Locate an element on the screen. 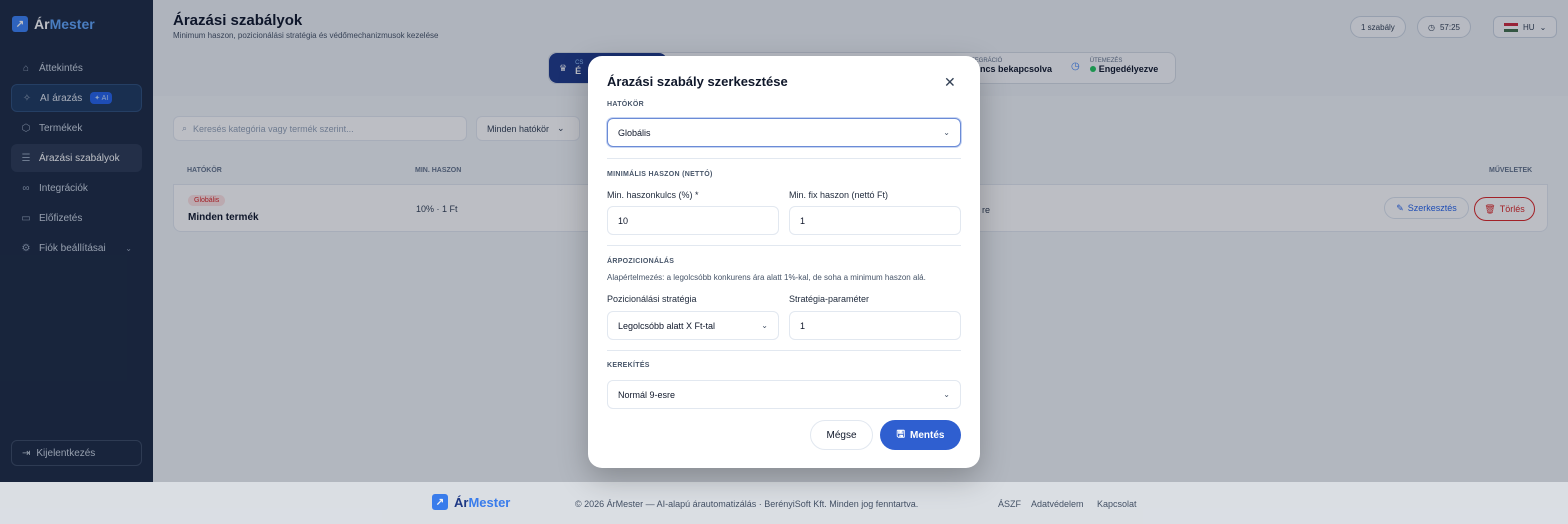 Image resolution: width=1568 pixels, height=524 pixels. rounding-select: Normál 9-esre ⌄ is located at coordinates (784, 394).